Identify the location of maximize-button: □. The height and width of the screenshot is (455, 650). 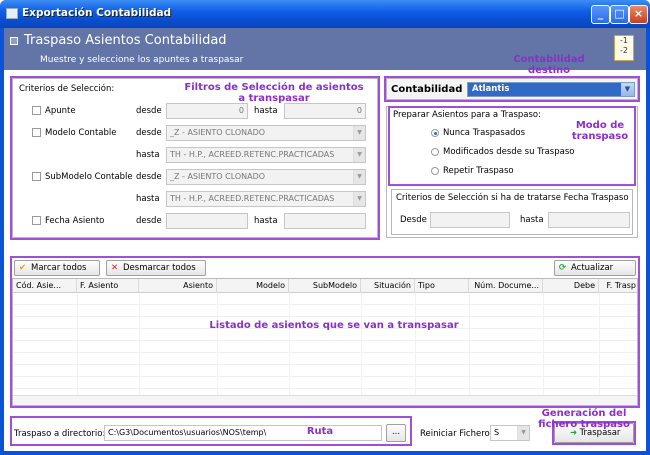
(619, 14).